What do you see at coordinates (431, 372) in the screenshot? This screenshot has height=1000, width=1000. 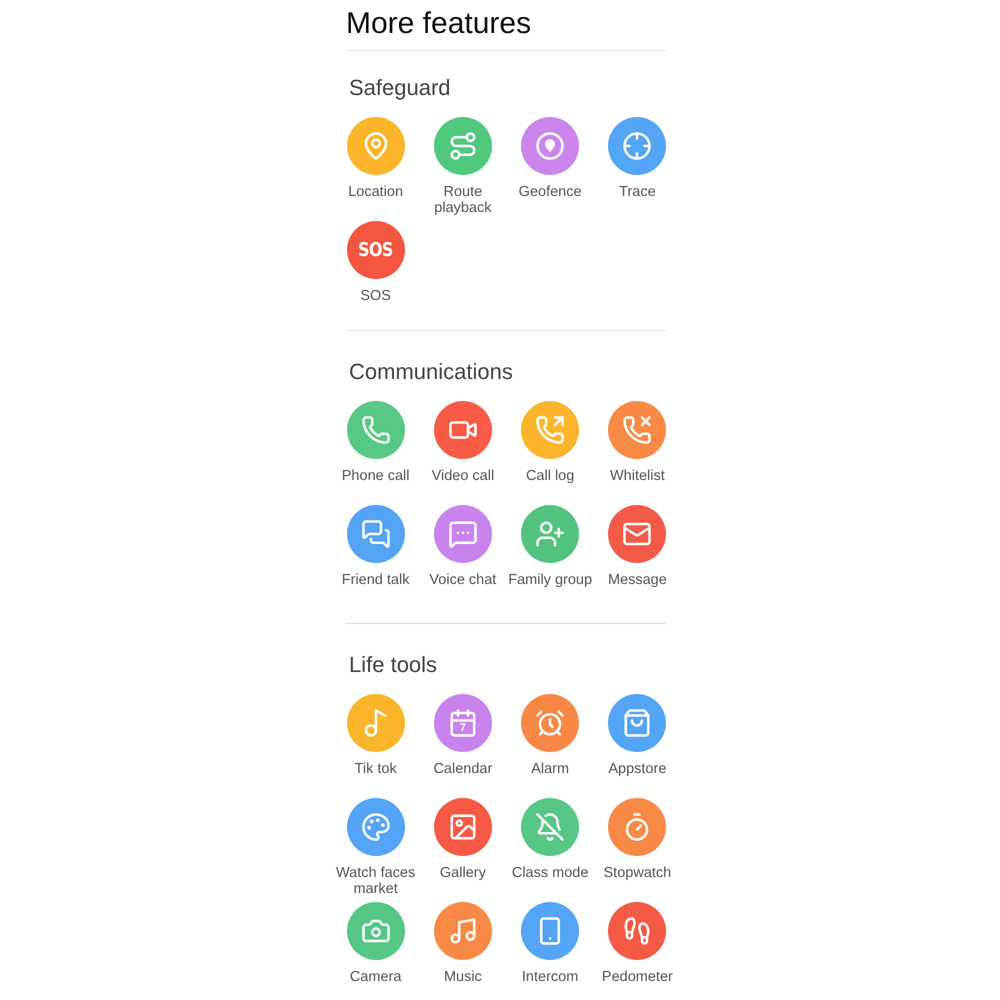 I see `section-title: Communications` at bounding box center [431, 372].